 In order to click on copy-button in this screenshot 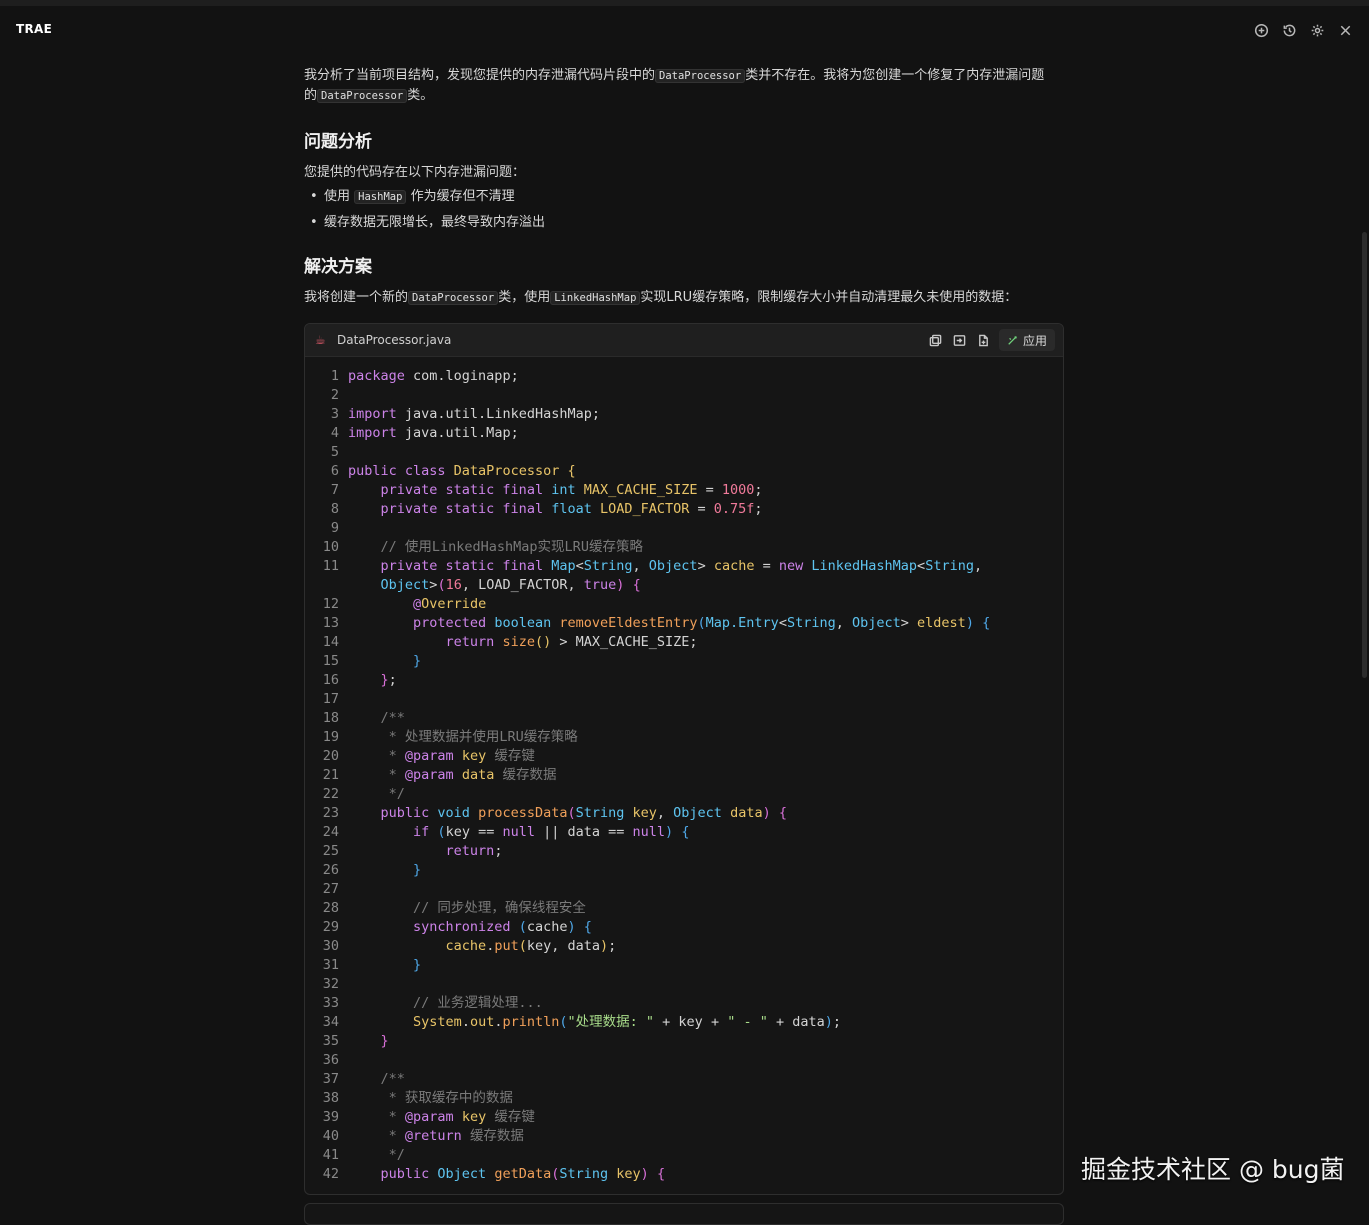, I will do `click(936, 340)`.